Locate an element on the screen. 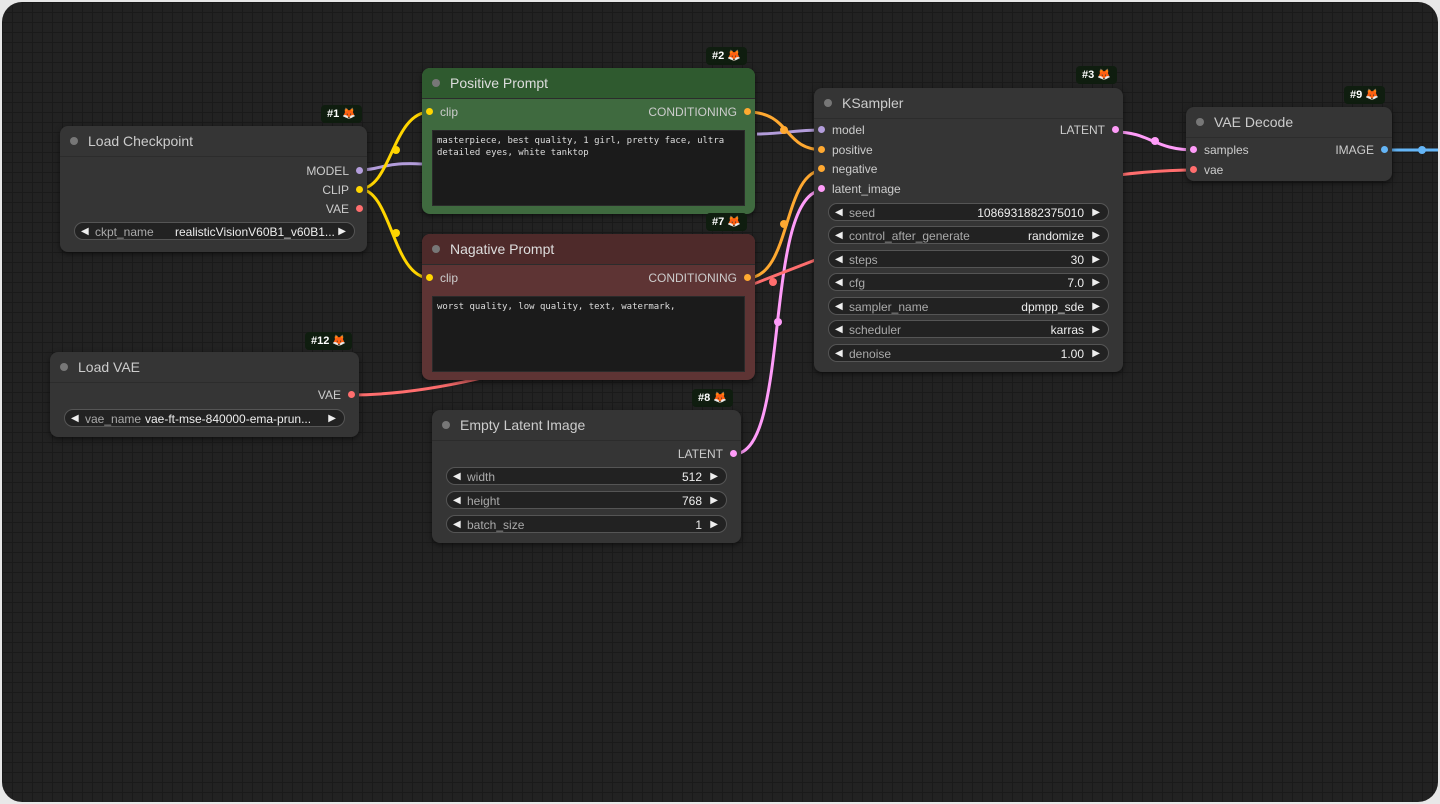 The width and height of the screenshot is (1440, 804). cfg-widget: ◀ cfg 7.0 ▶ is located at coordinates (968, 282).